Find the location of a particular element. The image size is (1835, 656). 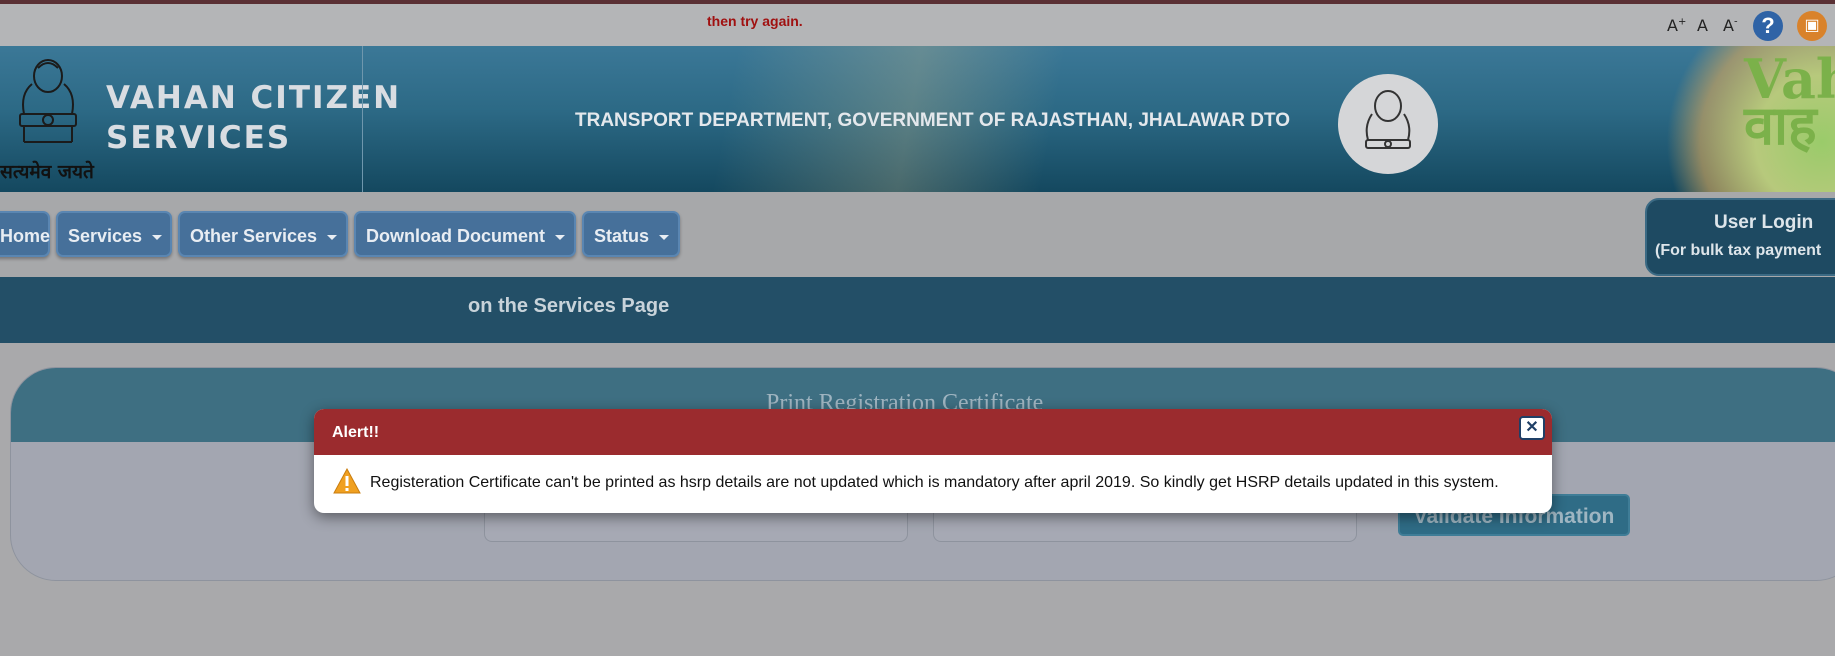

registration-number-field is located at coordinates (696, 526).